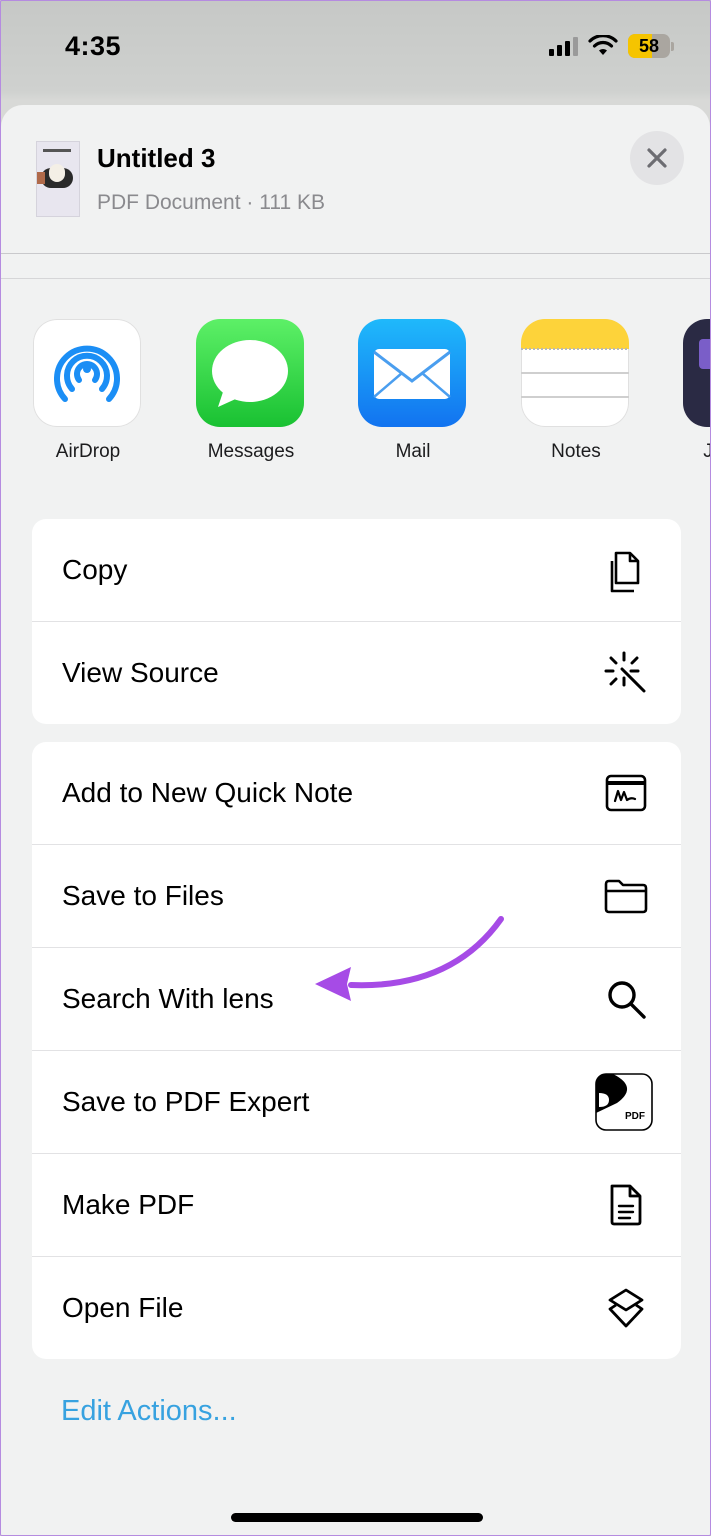 Image resolution: width=711 pixels, height=1536 pixels. What do you see at coordinates (88, 451) in the screenshot?
I see `app-label: AirDrop` at bounding box center [88, 451].